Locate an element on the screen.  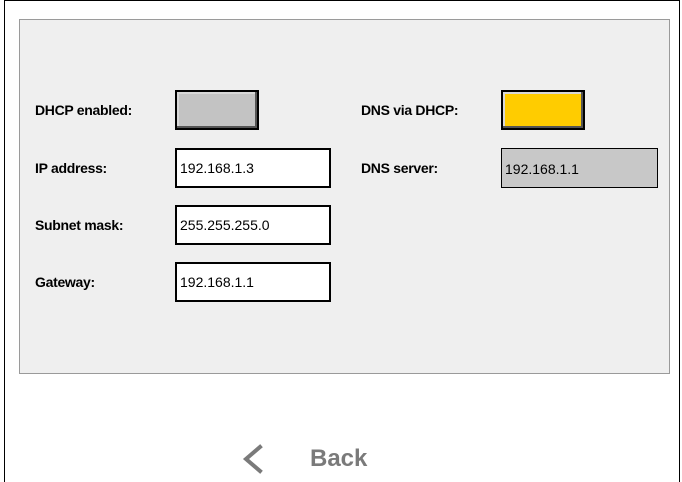
ip-address-label: IP address: is located at coordinates (71, 168).